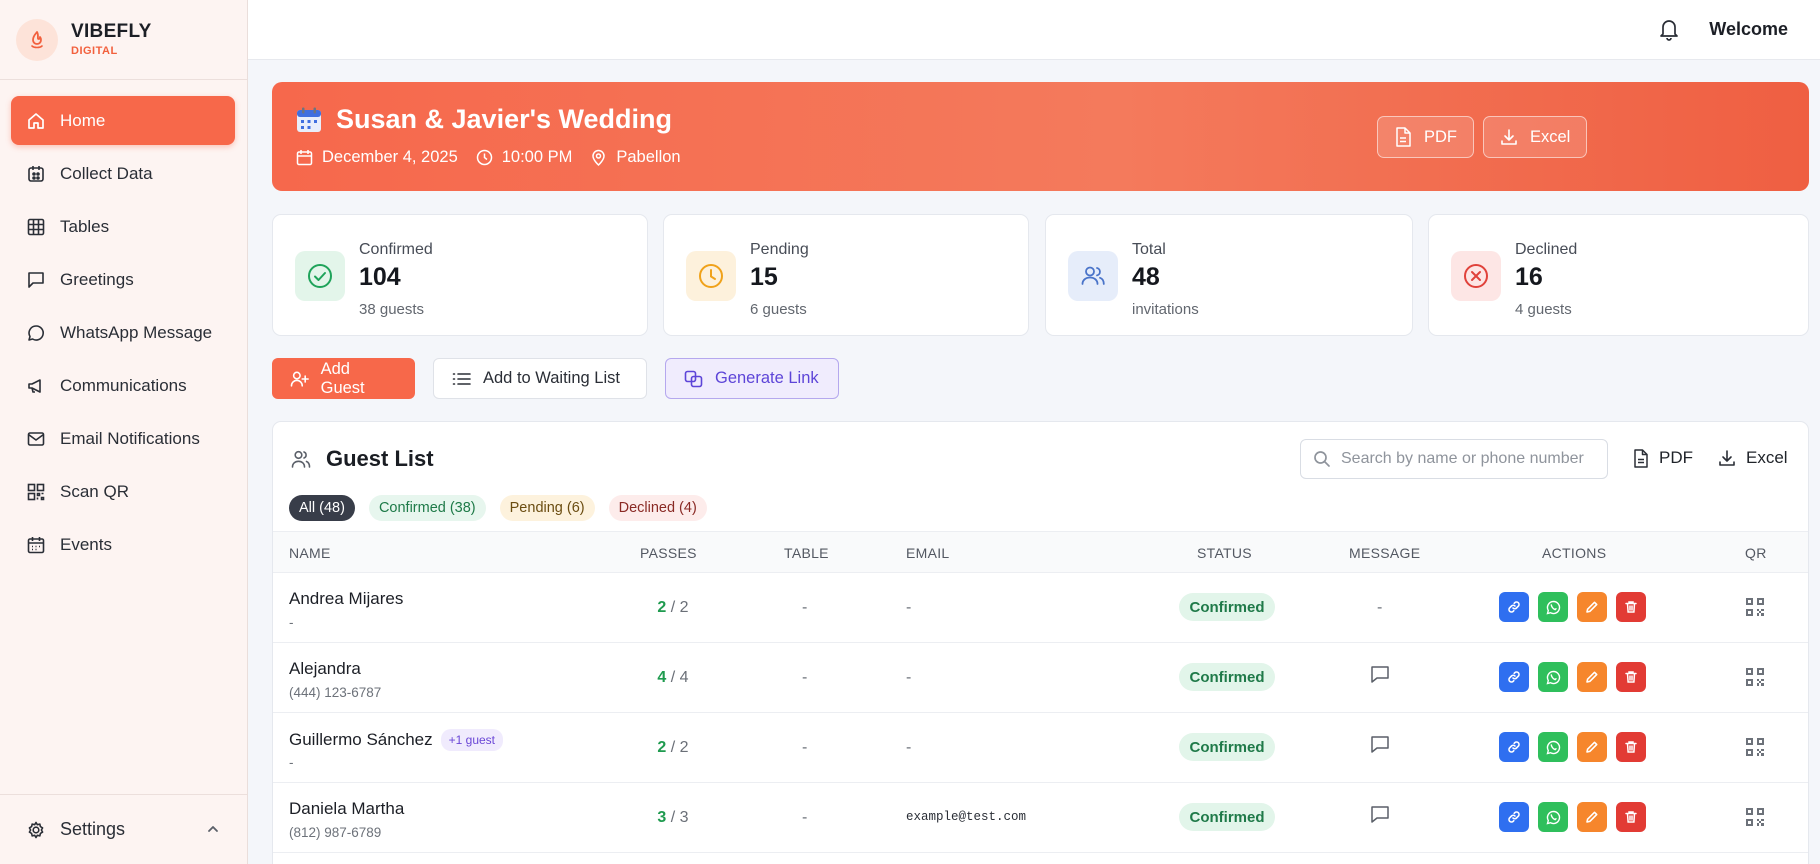 The width and height of the screenshot is (1820, 864). I want to click on users-icon, so click(301, 459).